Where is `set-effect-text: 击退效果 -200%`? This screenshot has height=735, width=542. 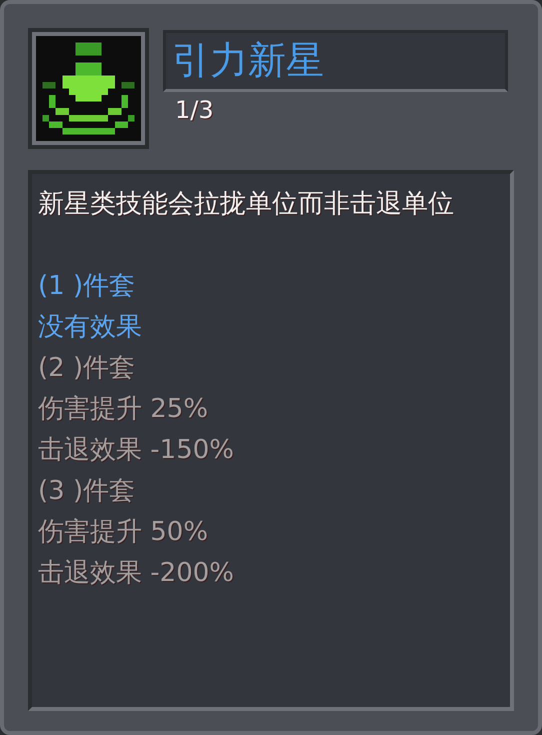 set-effect-text: 击退效果 -200% is located at coordinates (136, 573).